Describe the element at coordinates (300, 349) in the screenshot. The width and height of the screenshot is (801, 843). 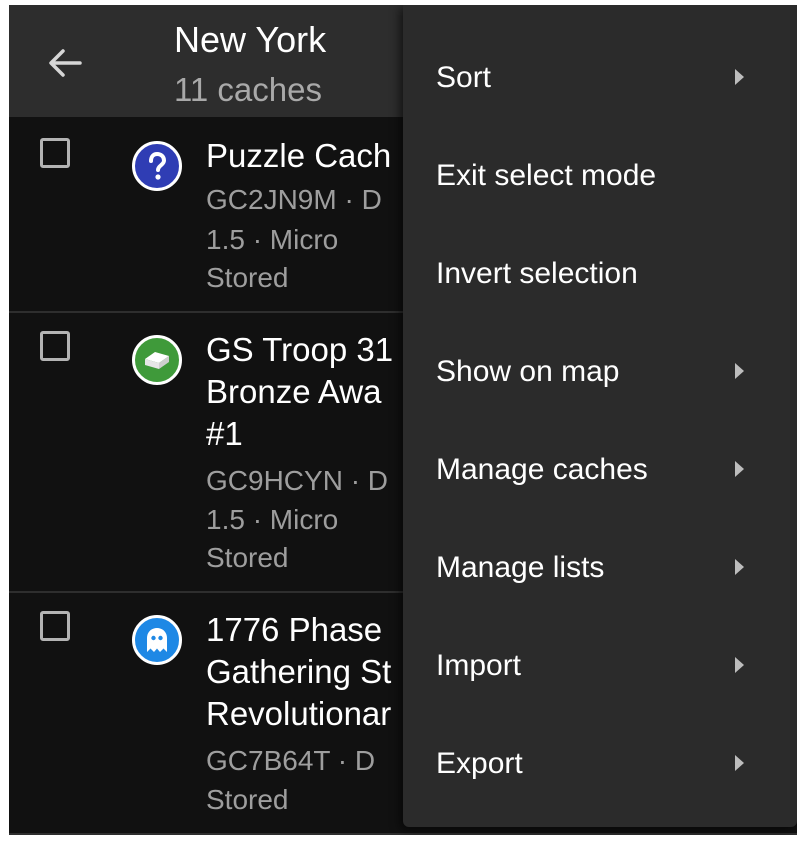
I see `cache-name-line-1: GS Troop 31` at that location.